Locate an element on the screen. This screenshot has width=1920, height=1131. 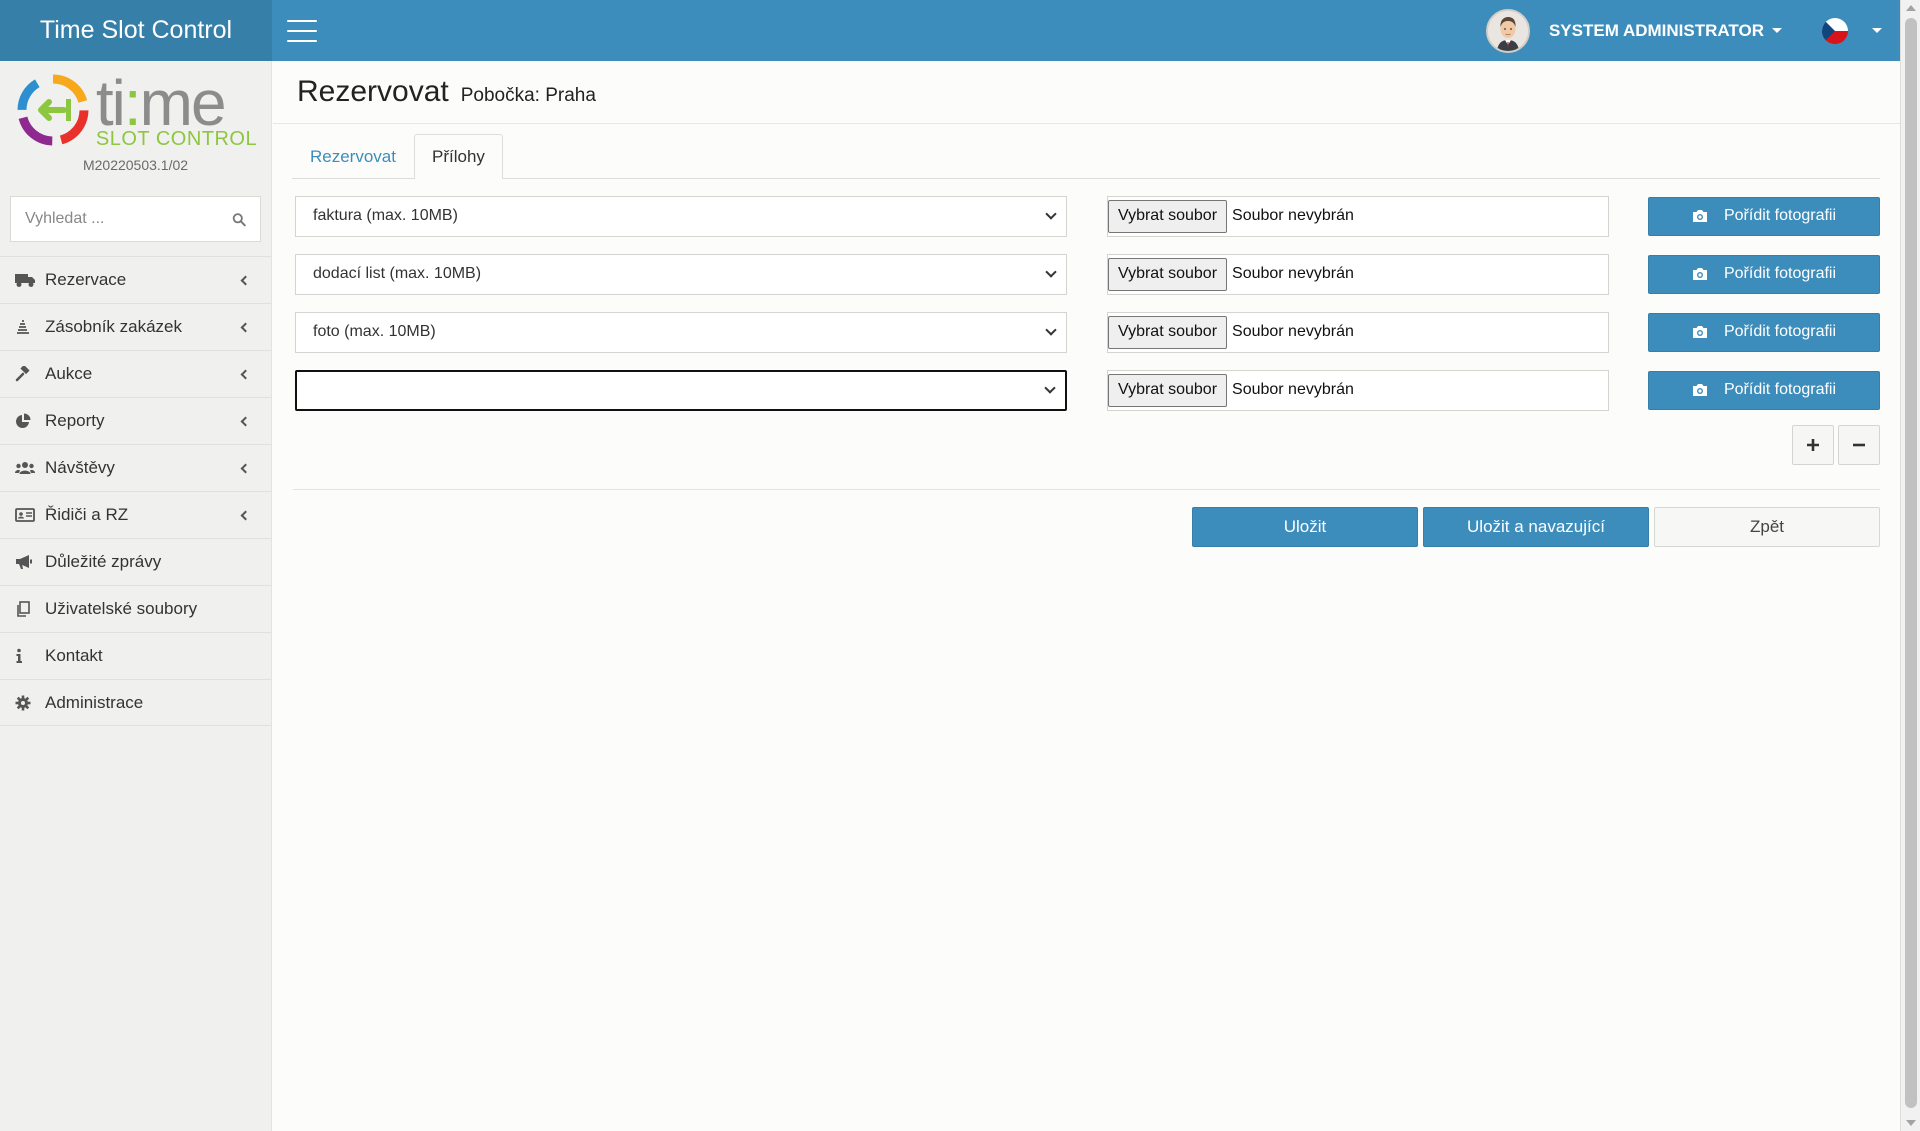
minus-icon is located at coordinates (1859, 445).